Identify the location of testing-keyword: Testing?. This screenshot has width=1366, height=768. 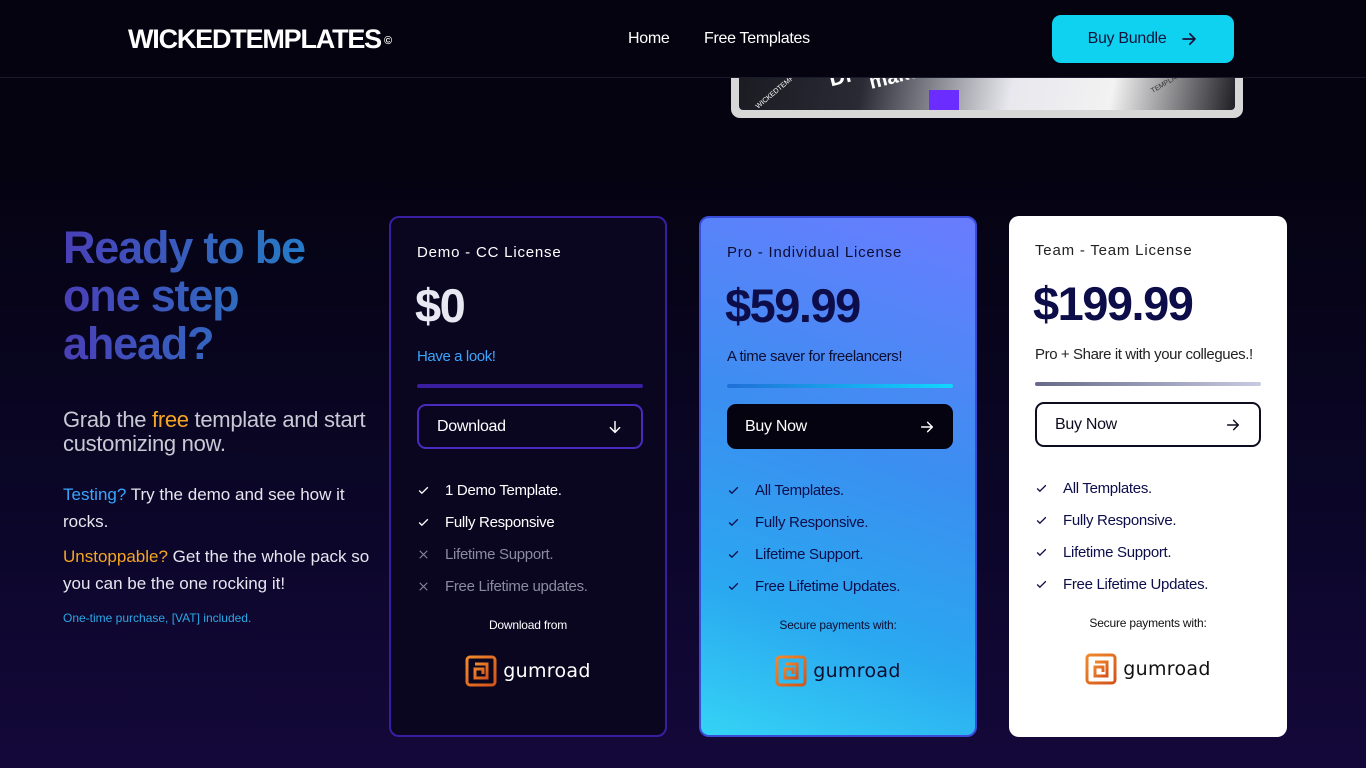
(95, 494).